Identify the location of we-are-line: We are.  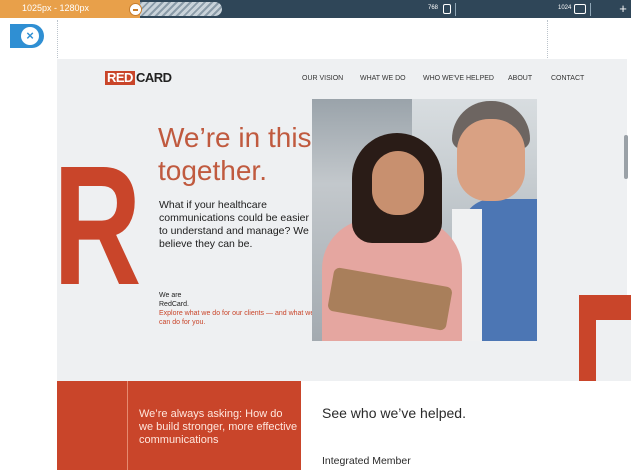
(170, 295).